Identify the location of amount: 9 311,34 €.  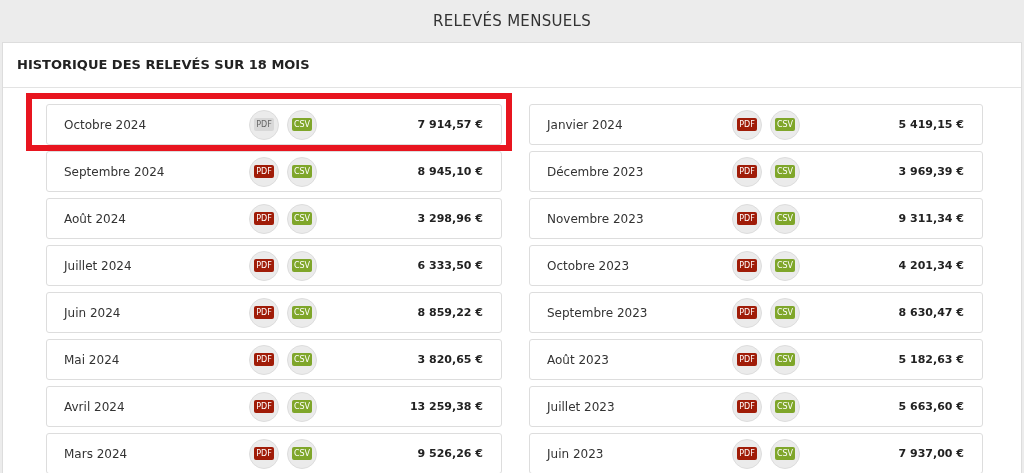
(931, 218).